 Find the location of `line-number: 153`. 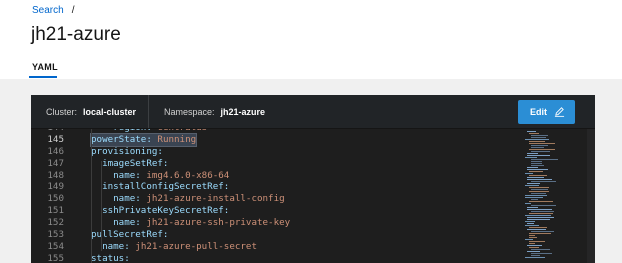

line-number: 153 is located at coordinates (55, 235).